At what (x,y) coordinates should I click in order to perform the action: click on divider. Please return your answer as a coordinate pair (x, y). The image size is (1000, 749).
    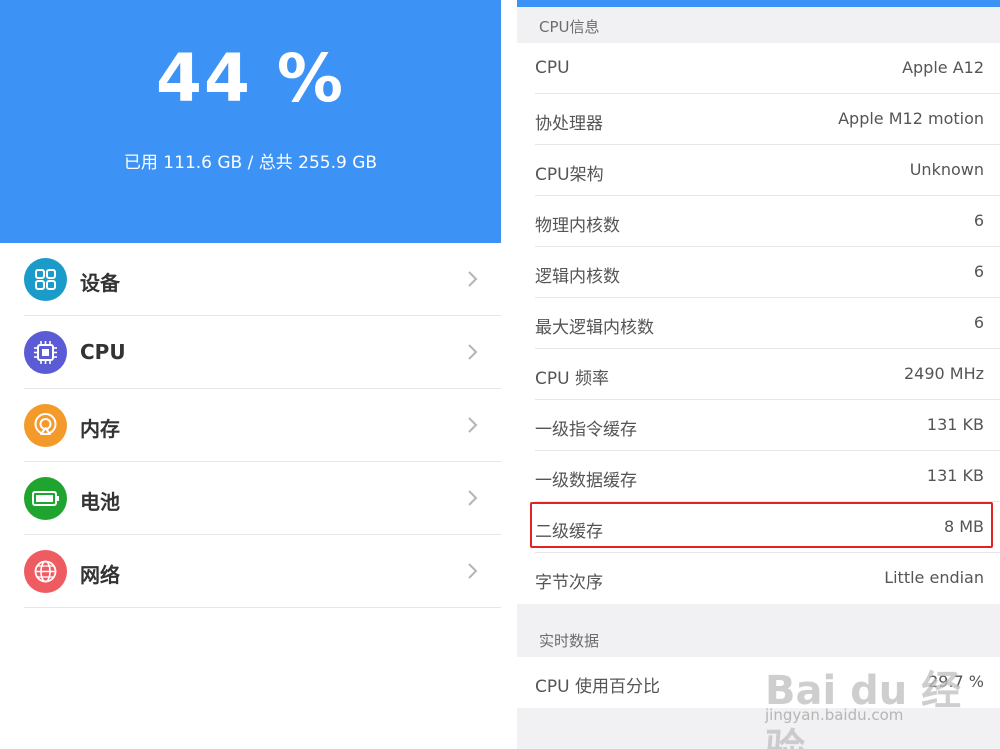
    Looking at the image, I should click on (262, 607).